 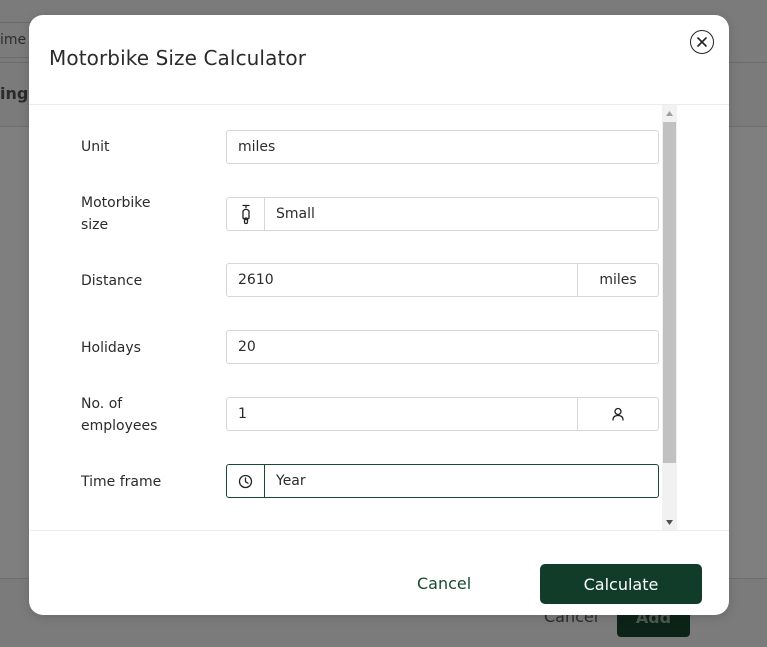 What do you see at coordinates (102, 404) in the screenshot?
I see `employees-label-line1: No. of` at bounding box center [102, 404].